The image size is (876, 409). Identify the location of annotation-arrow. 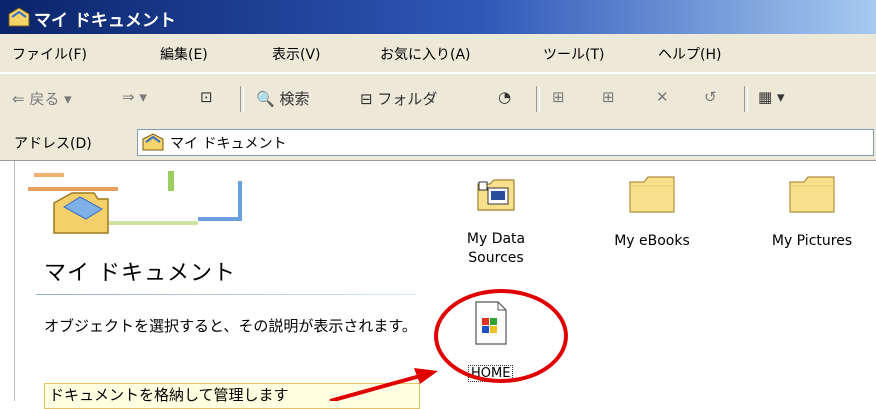
(383, 384).